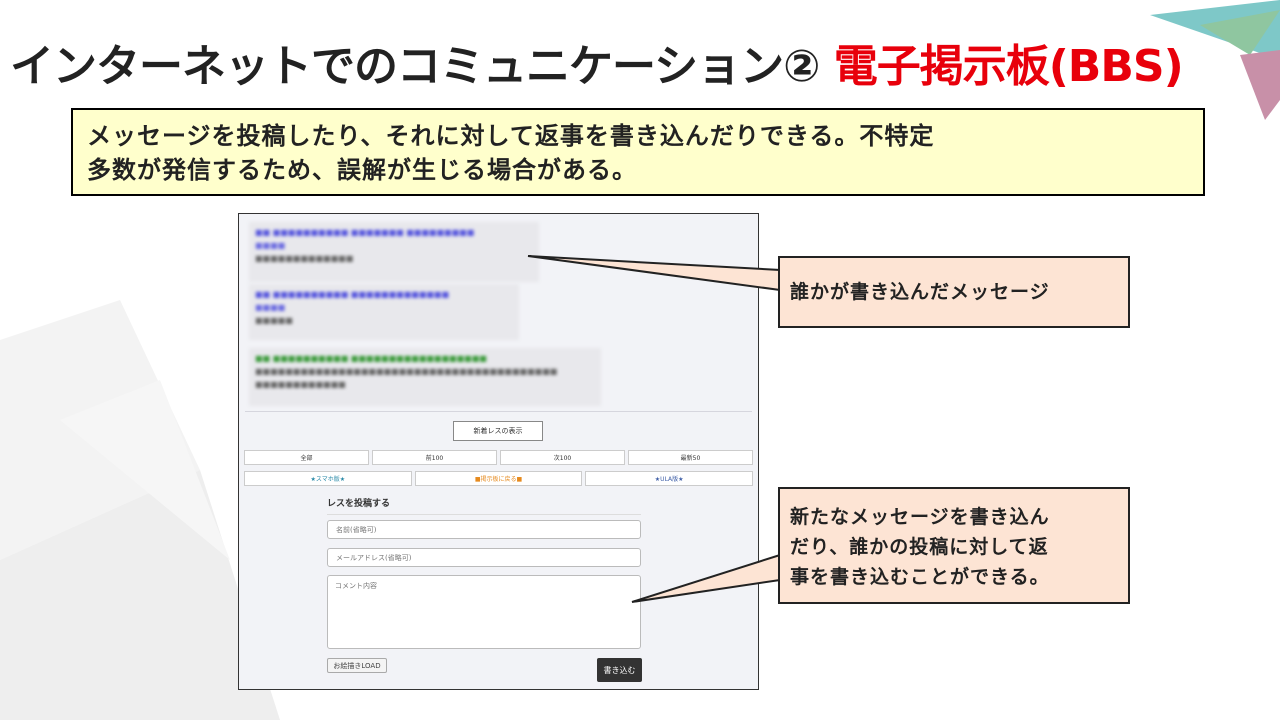  I want to click on callout-reply-line-3: 事を書き込むことができる。, so click(920, 577).